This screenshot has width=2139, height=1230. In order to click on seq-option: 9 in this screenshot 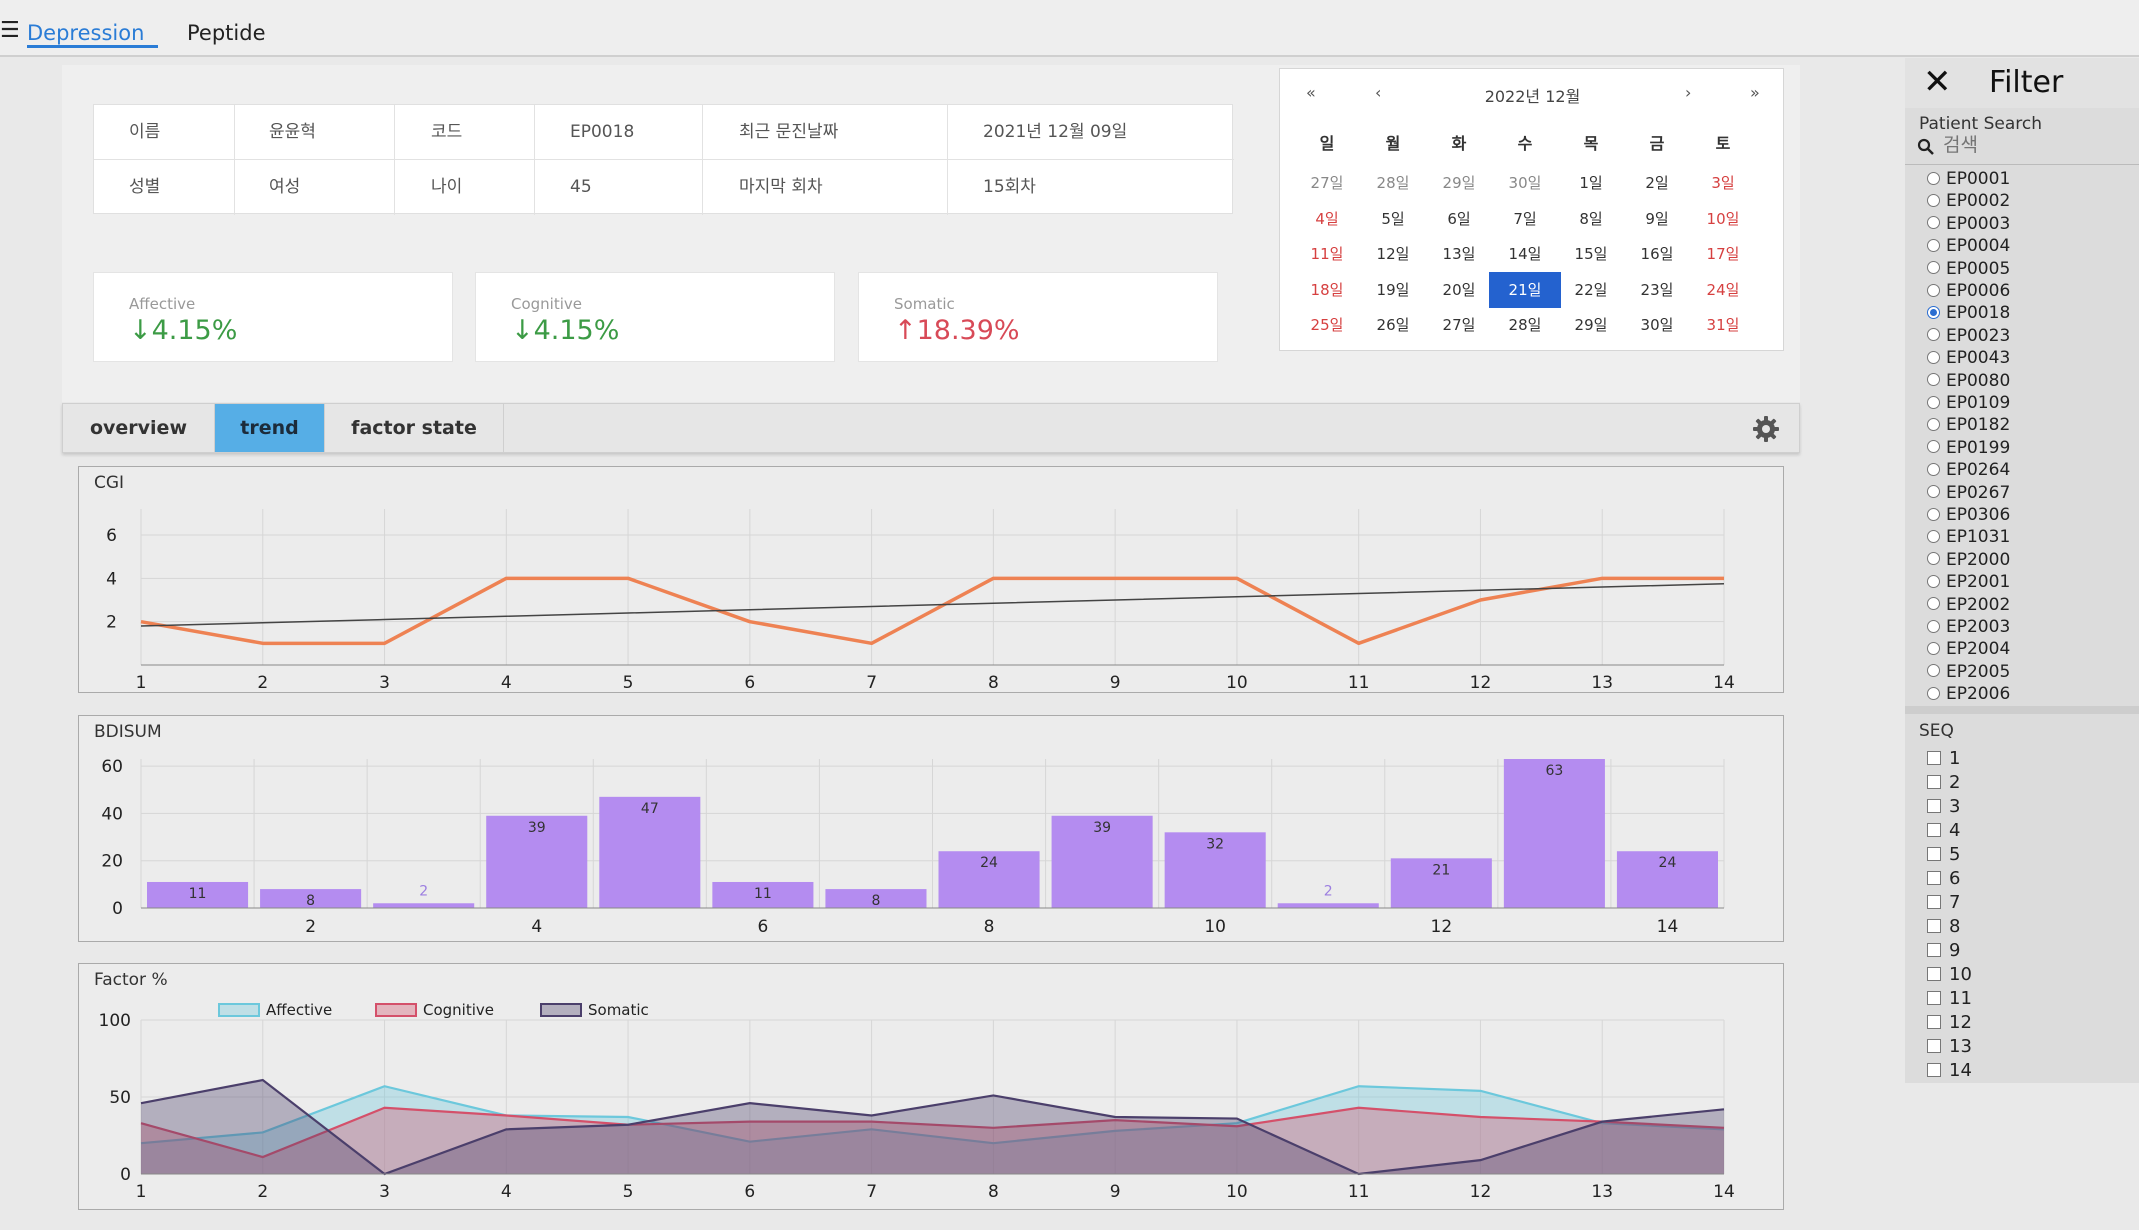, I will do `click(1943, 951)`.